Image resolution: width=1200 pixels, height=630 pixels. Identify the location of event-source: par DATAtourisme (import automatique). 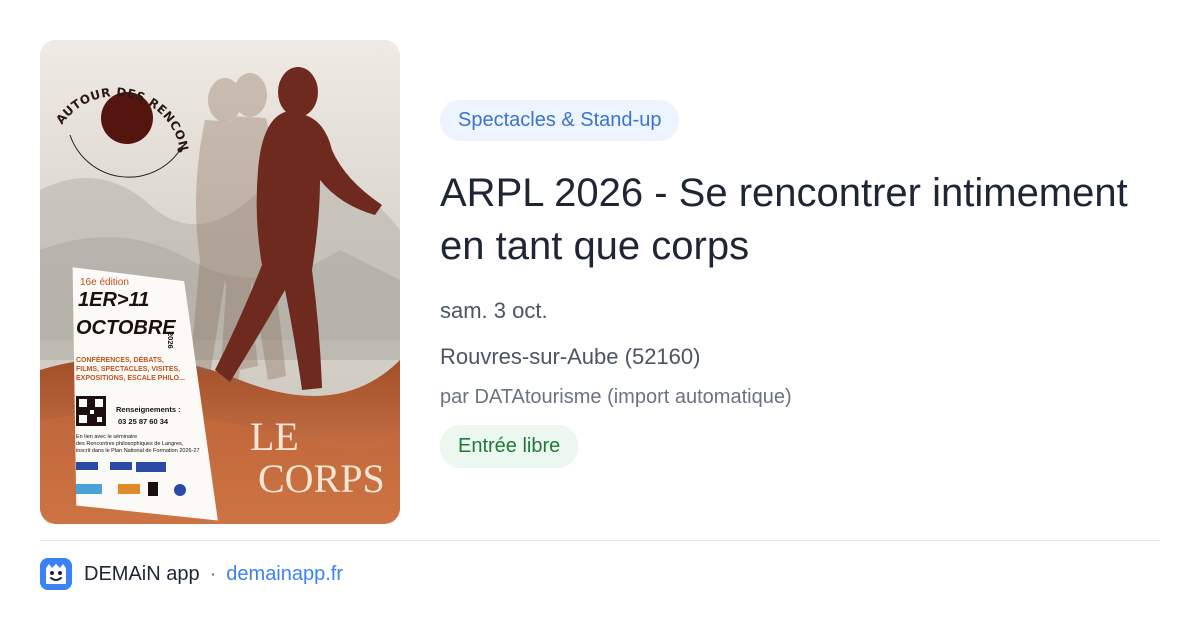
(616, 397).